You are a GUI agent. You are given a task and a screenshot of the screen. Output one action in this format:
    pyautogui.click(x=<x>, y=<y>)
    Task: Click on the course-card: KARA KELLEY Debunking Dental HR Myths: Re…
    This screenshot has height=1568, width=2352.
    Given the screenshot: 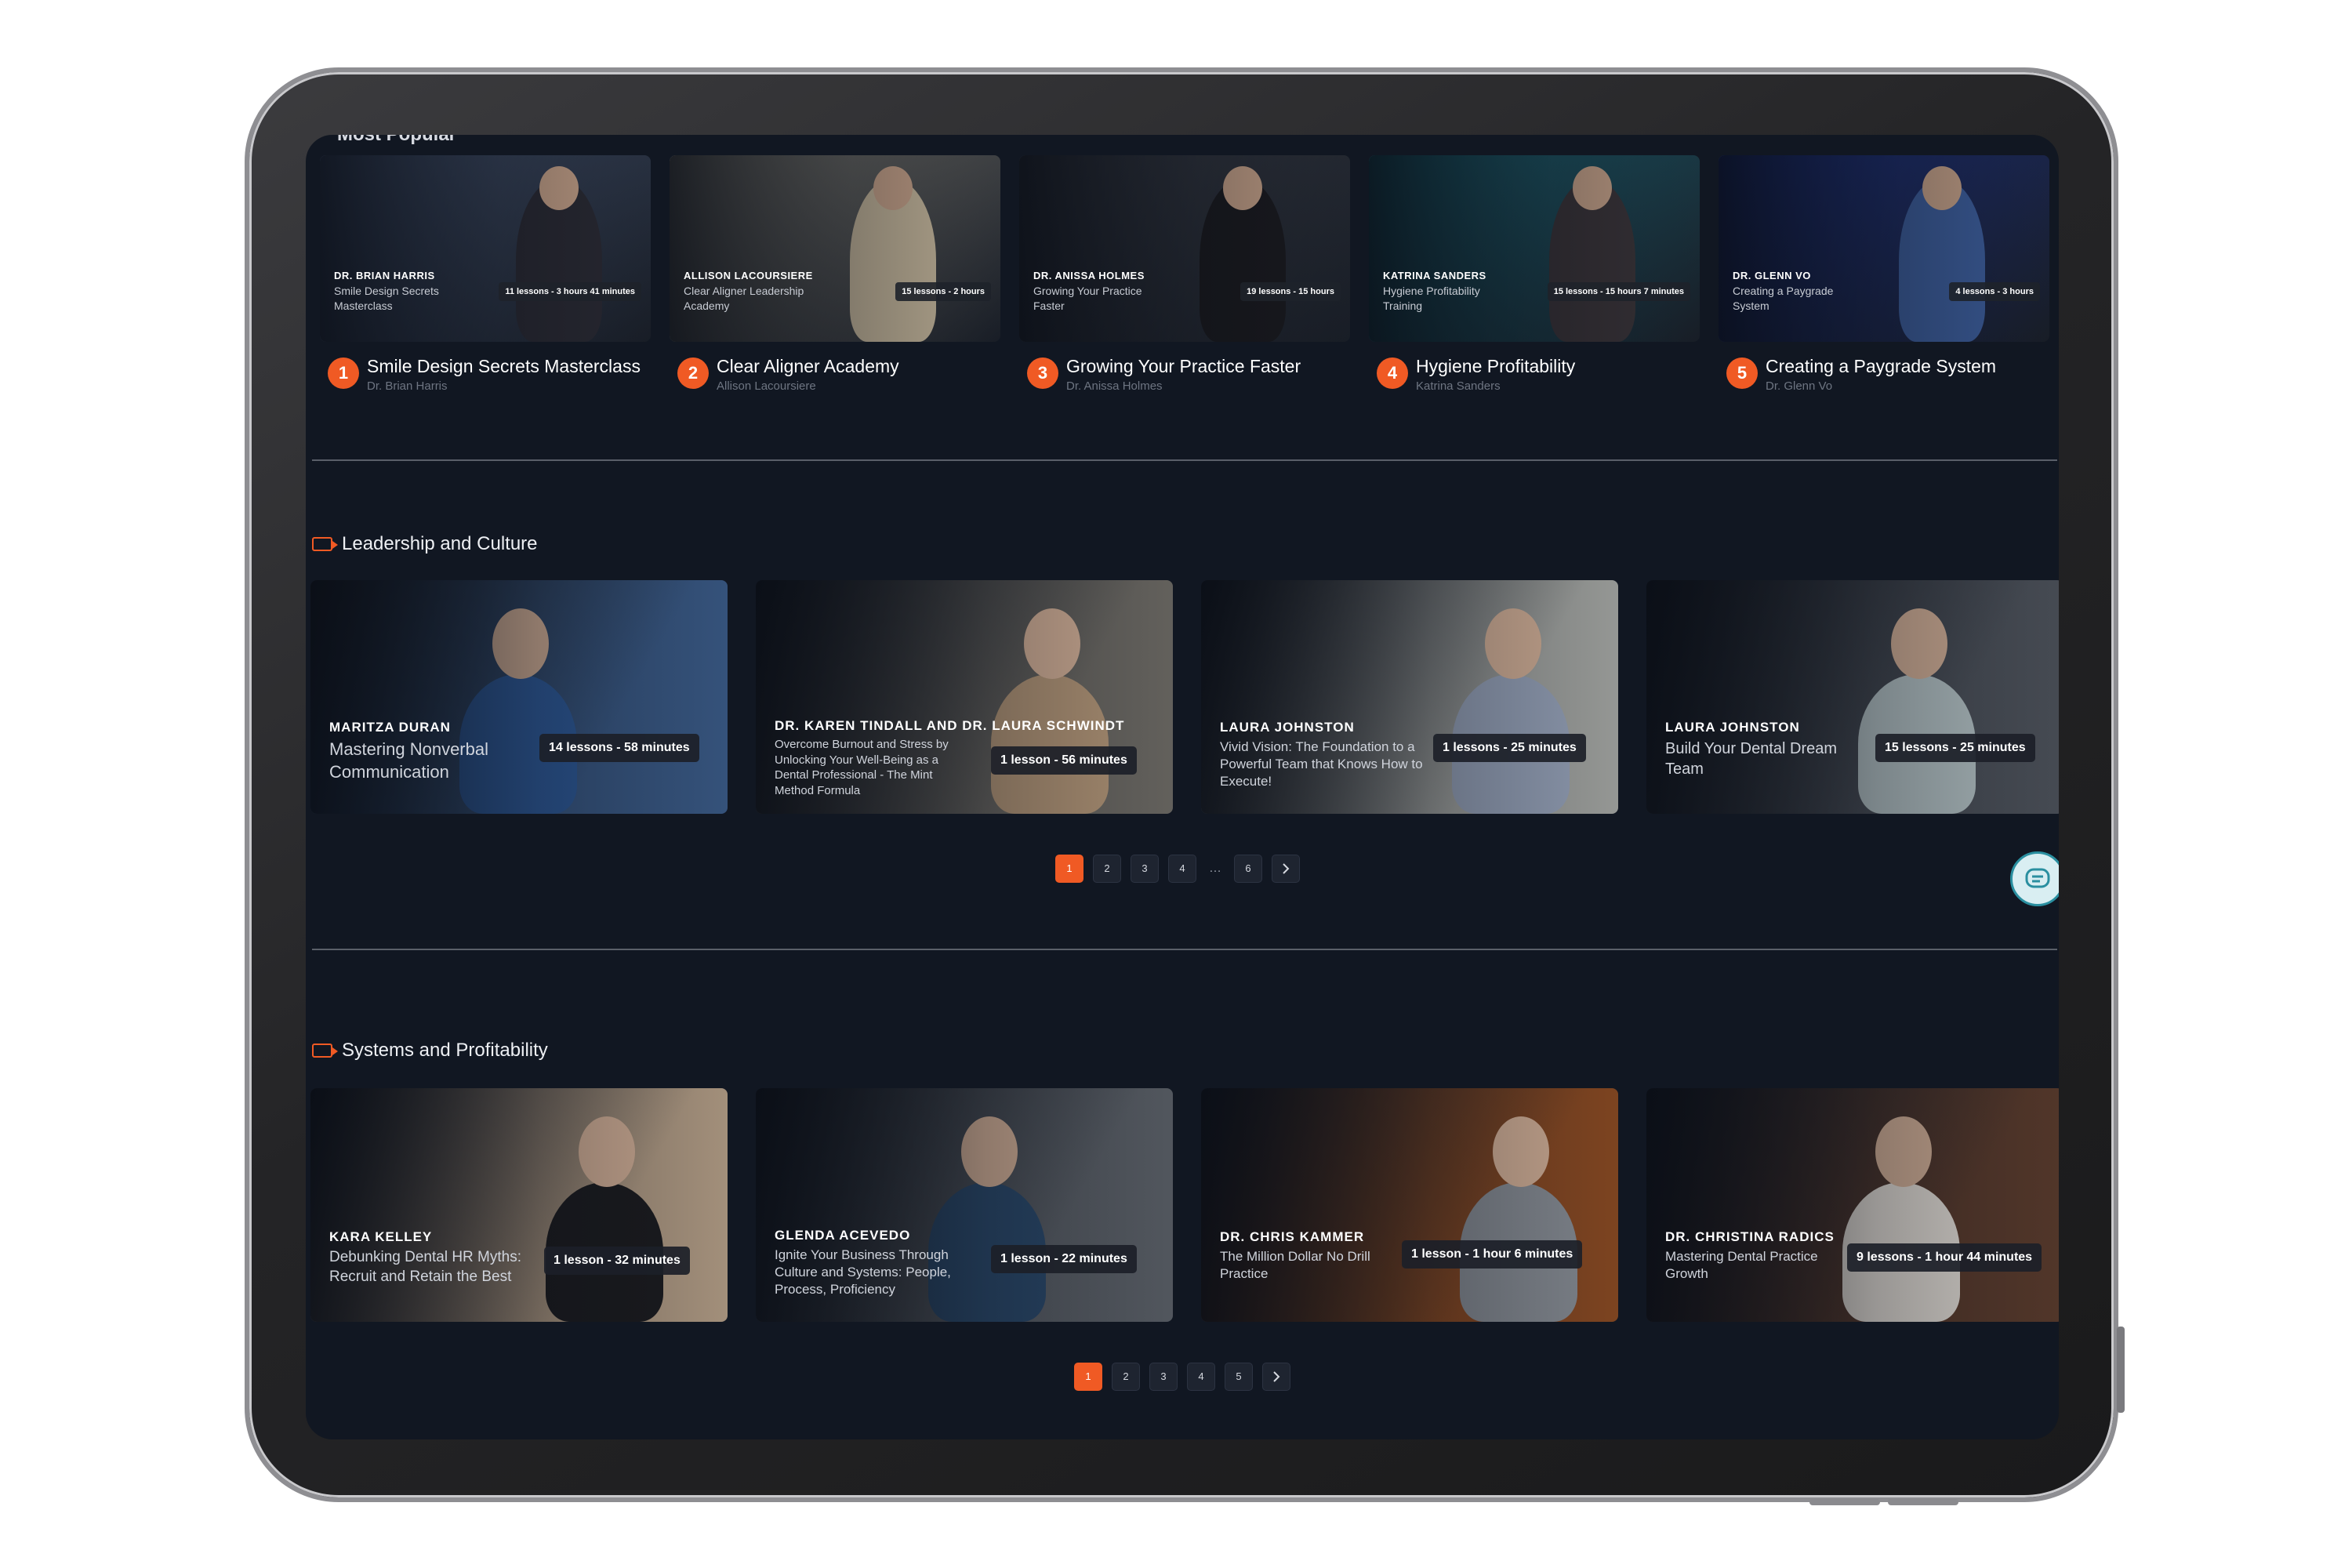 What is the action you would take?
    pyautogui.click(x=519, y=1205)
    